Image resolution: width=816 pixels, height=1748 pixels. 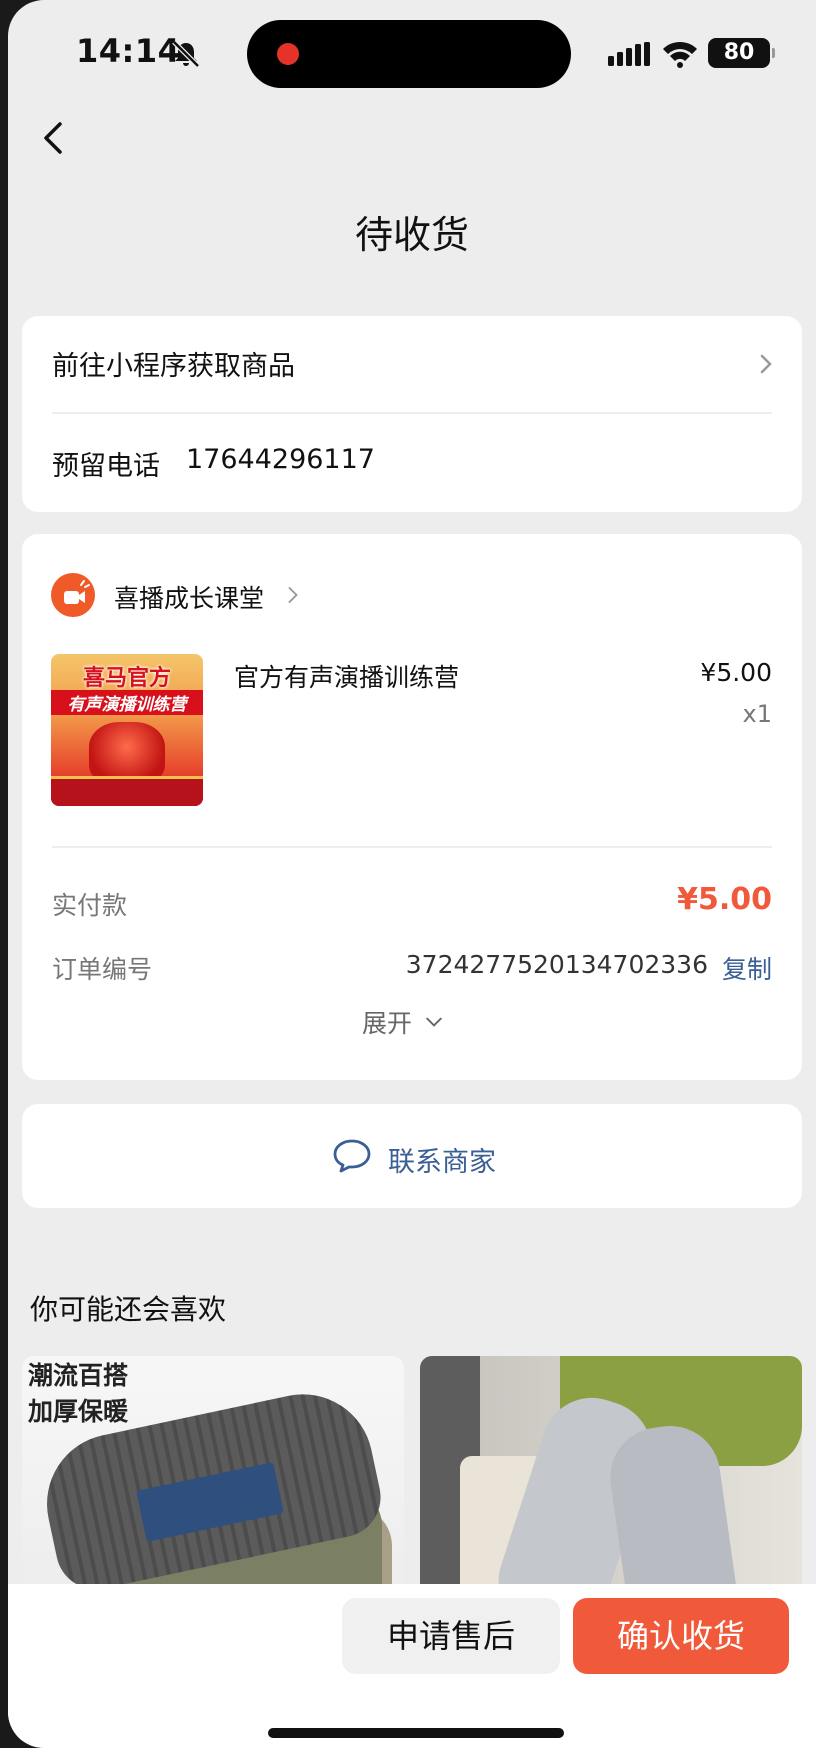 What do you see at coordinates (78, 1375) in the screenshot?
I see `socks-caption-line1: 潮流百搭` at bounding box center [78, 1375].